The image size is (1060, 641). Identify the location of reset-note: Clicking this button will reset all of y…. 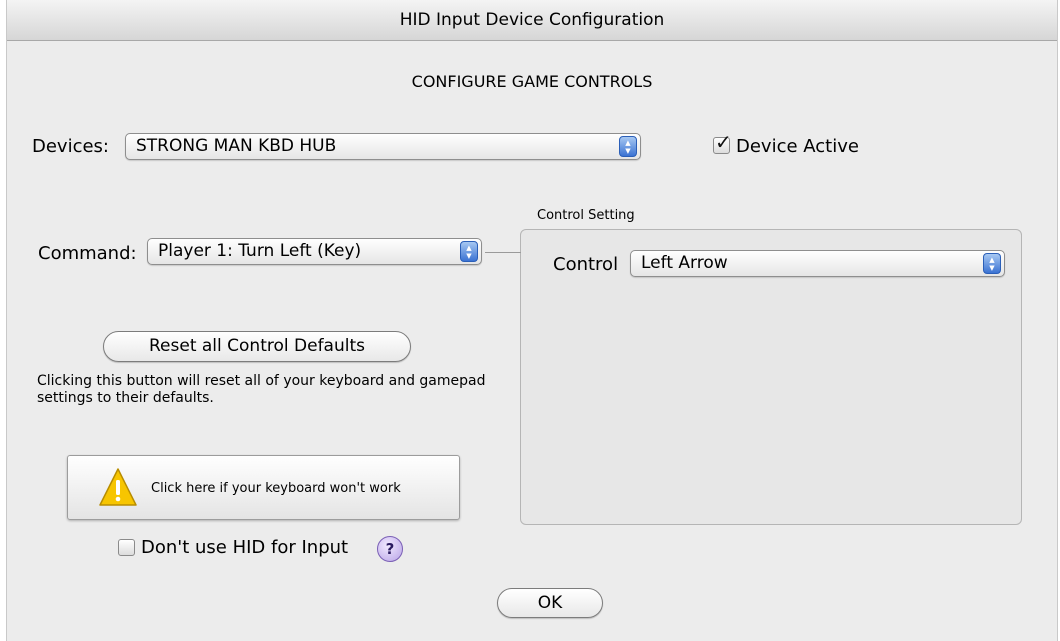
(261, 389).